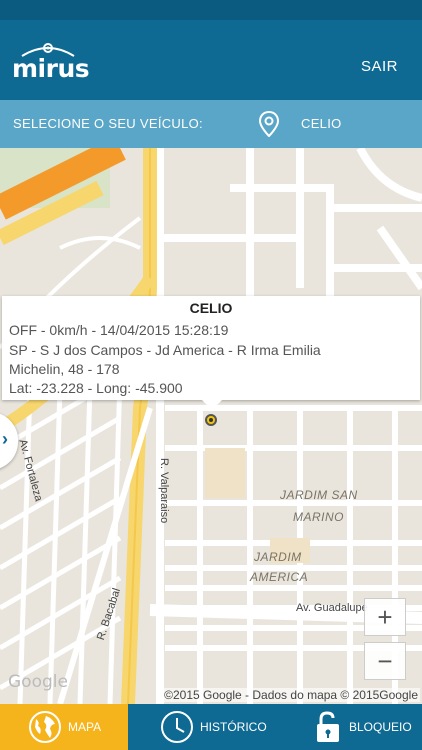  I want to click on mirus-logo: mirus, so click(52, 62).